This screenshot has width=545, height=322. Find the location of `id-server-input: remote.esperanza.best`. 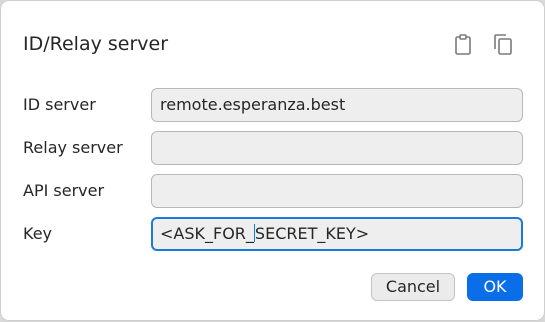

id-server-input: remote.esperanza.best is located at coordinates (337, 105).